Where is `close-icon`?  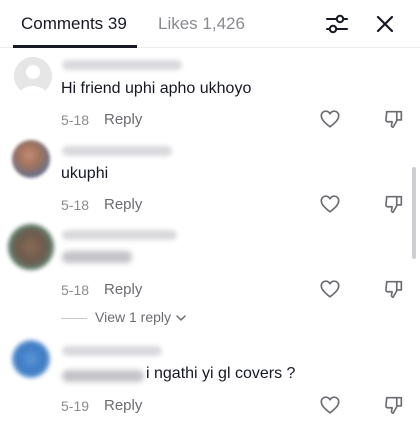
close-icon is located at coordinates (385, 24).